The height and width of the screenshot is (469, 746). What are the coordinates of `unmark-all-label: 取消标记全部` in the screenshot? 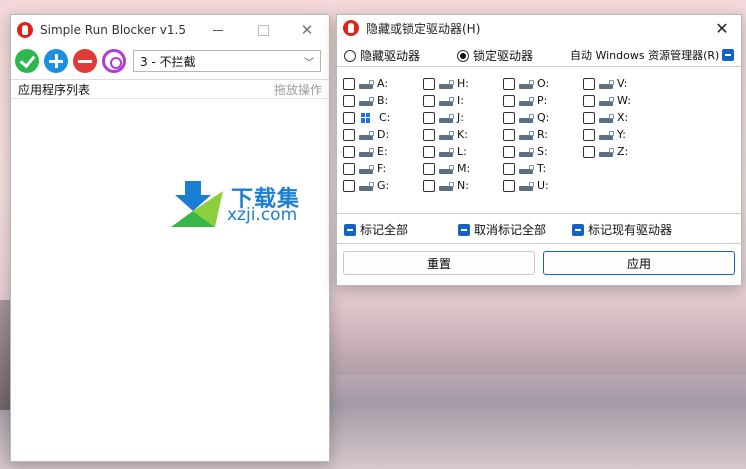 It's located at (510, 230).